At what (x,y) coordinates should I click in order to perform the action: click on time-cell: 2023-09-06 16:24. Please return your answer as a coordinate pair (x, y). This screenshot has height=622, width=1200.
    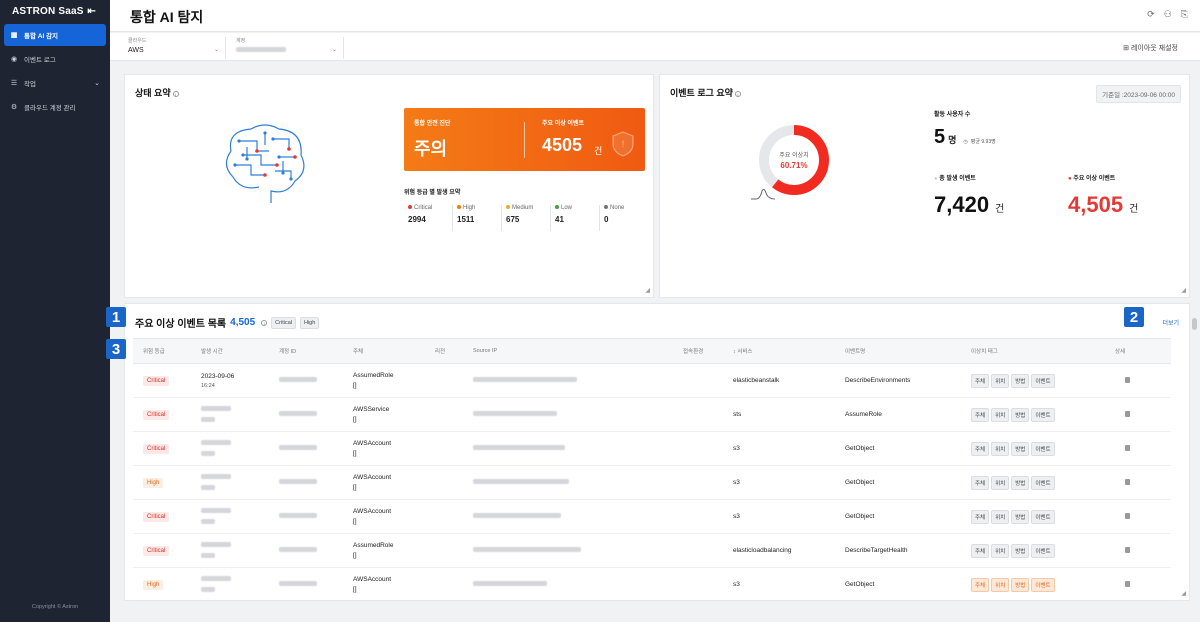
    Looking at the image, I should click on (236, 381).